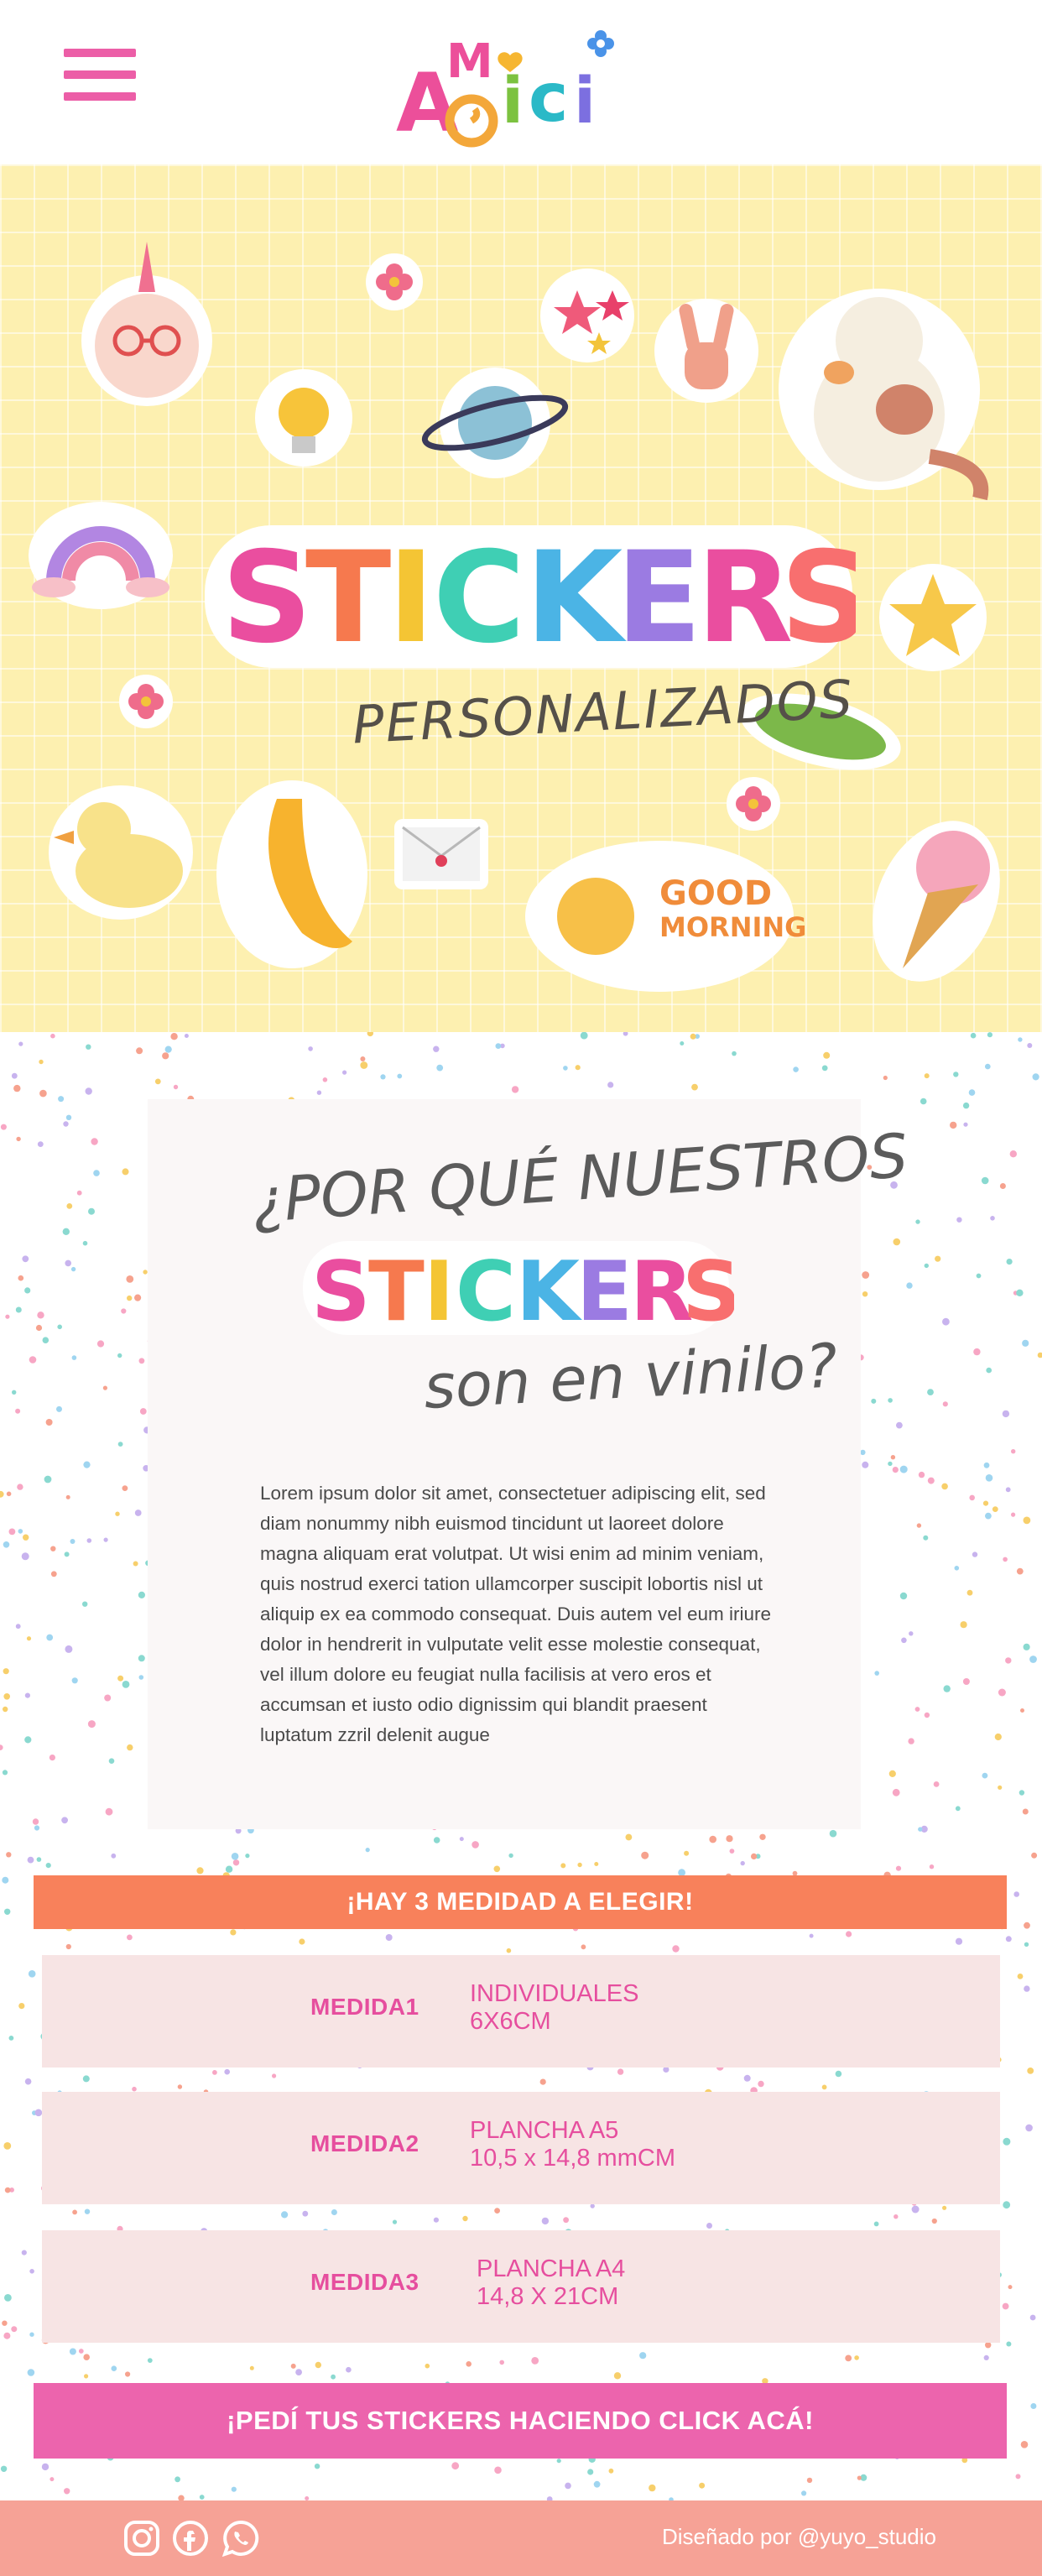 The width and height of the screenshot is (1042, 2576). Describe the element at coordinates (518, 1290) in the screenshot. I see `why-heading-stickers: S T I C K E R S` at that location.